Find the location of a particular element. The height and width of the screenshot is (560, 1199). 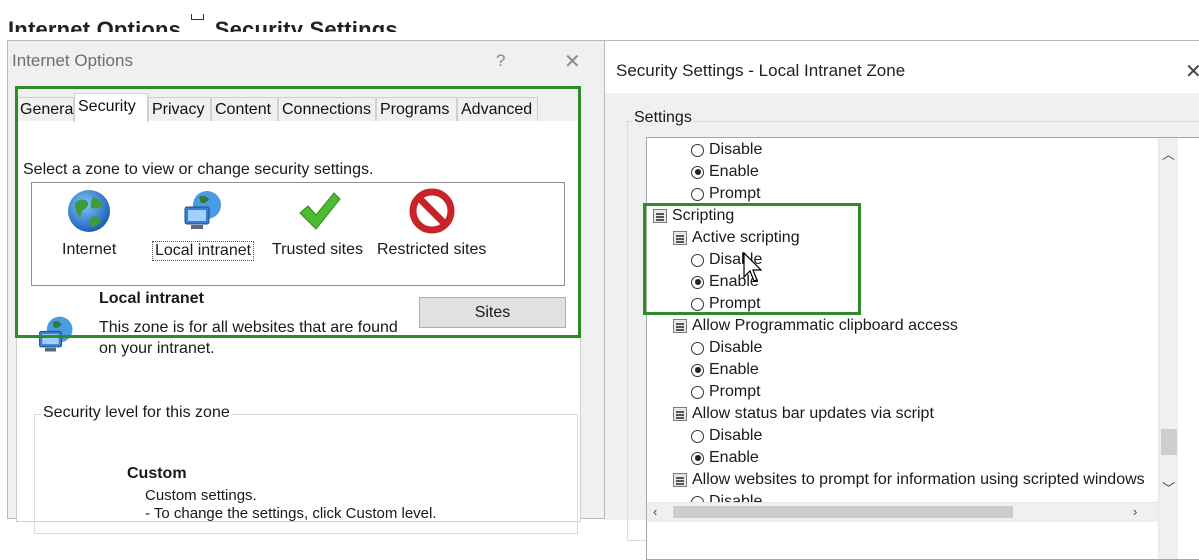

scroll-down-icon: ﹀ is located at coordinates (1168, 487).